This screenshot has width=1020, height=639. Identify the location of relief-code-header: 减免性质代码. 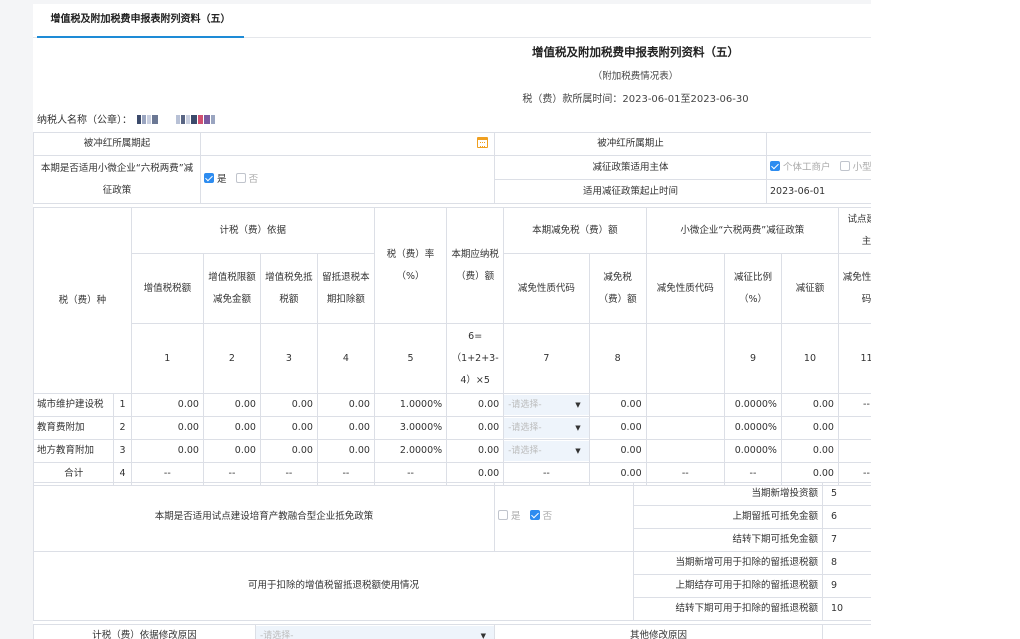
(546, 288).